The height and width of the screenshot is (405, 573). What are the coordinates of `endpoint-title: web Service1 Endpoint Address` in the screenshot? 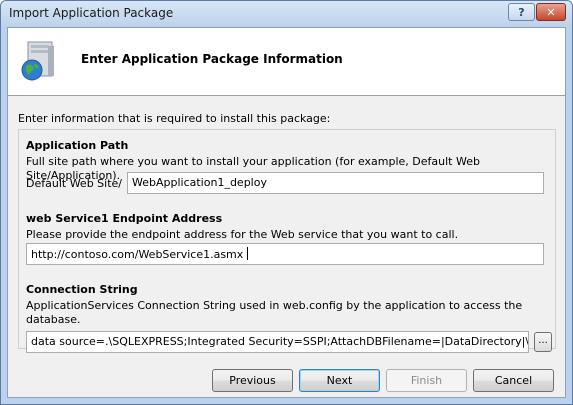 It's located at (124, 218).